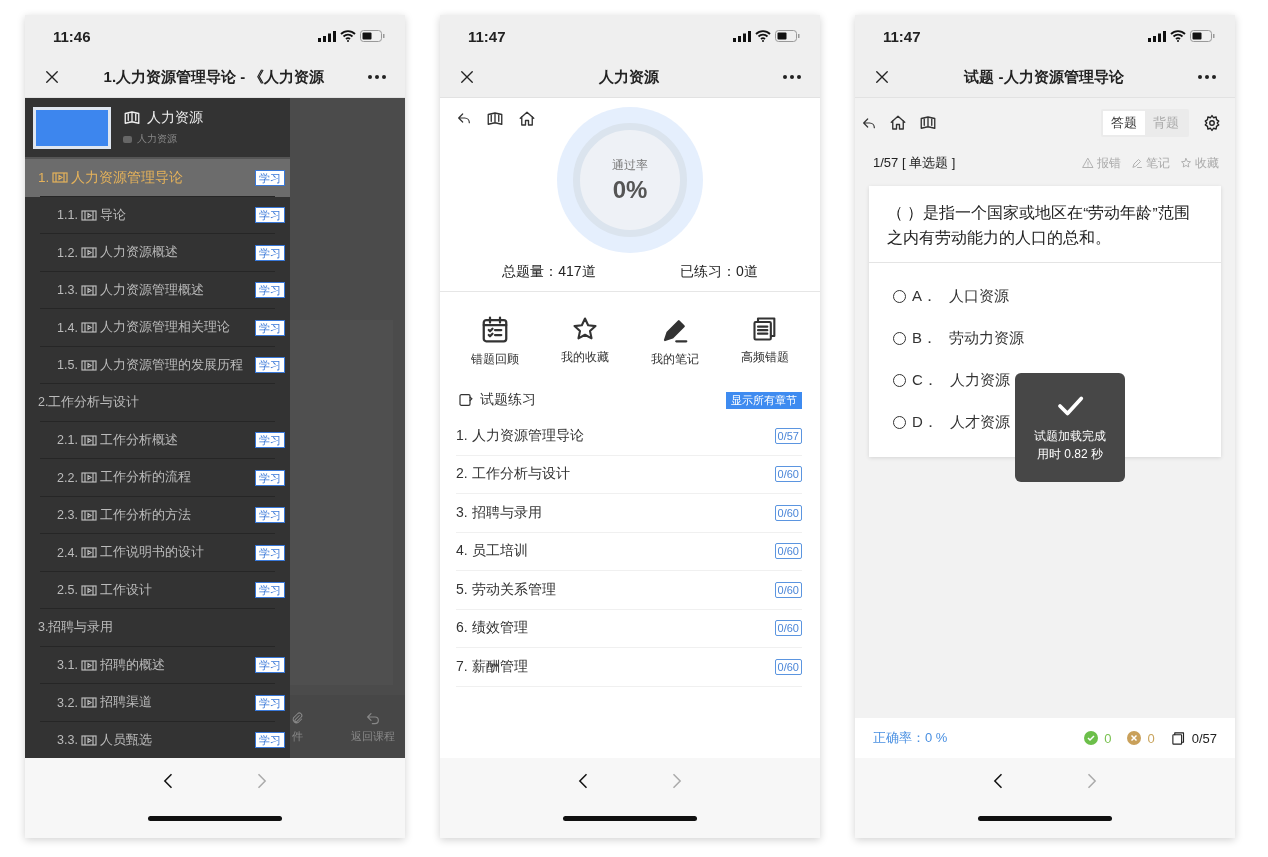 This screenshot has height=857, width=1268. Describe the element at coordinates (492, 666) in the screenshot. I see `chapter-title: 7. 薪酬管理` at that location.